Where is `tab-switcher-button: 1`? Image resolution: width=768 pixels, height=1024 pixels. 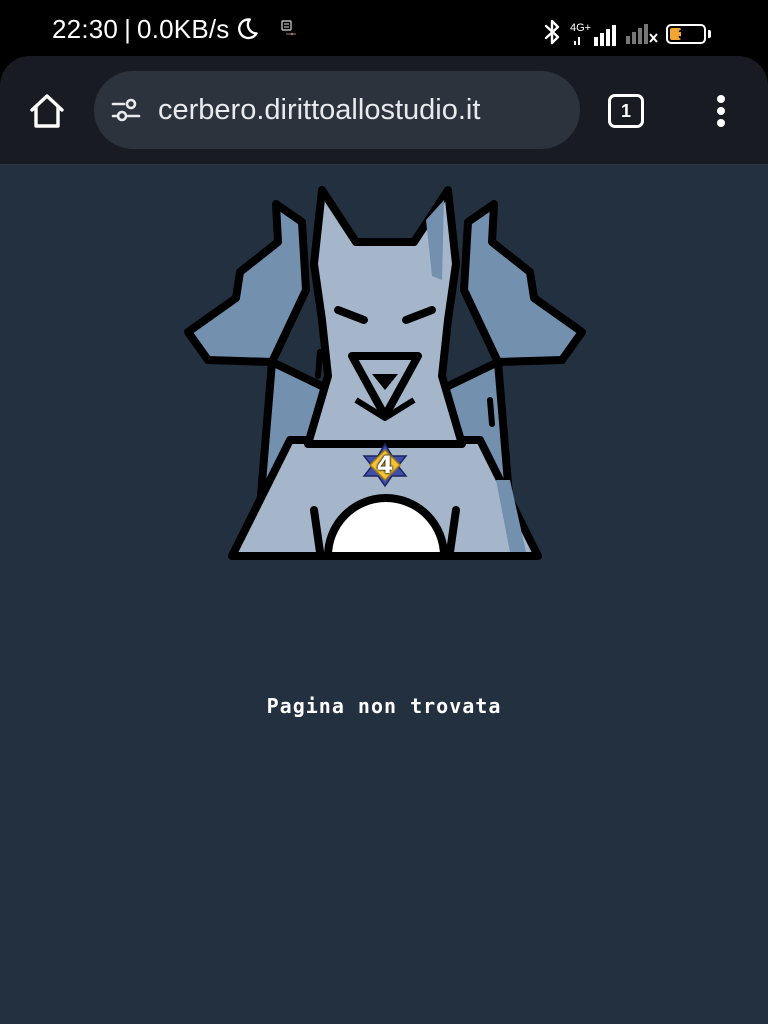 tab-switcher-button: 1 is located at coordinates (626, 111).